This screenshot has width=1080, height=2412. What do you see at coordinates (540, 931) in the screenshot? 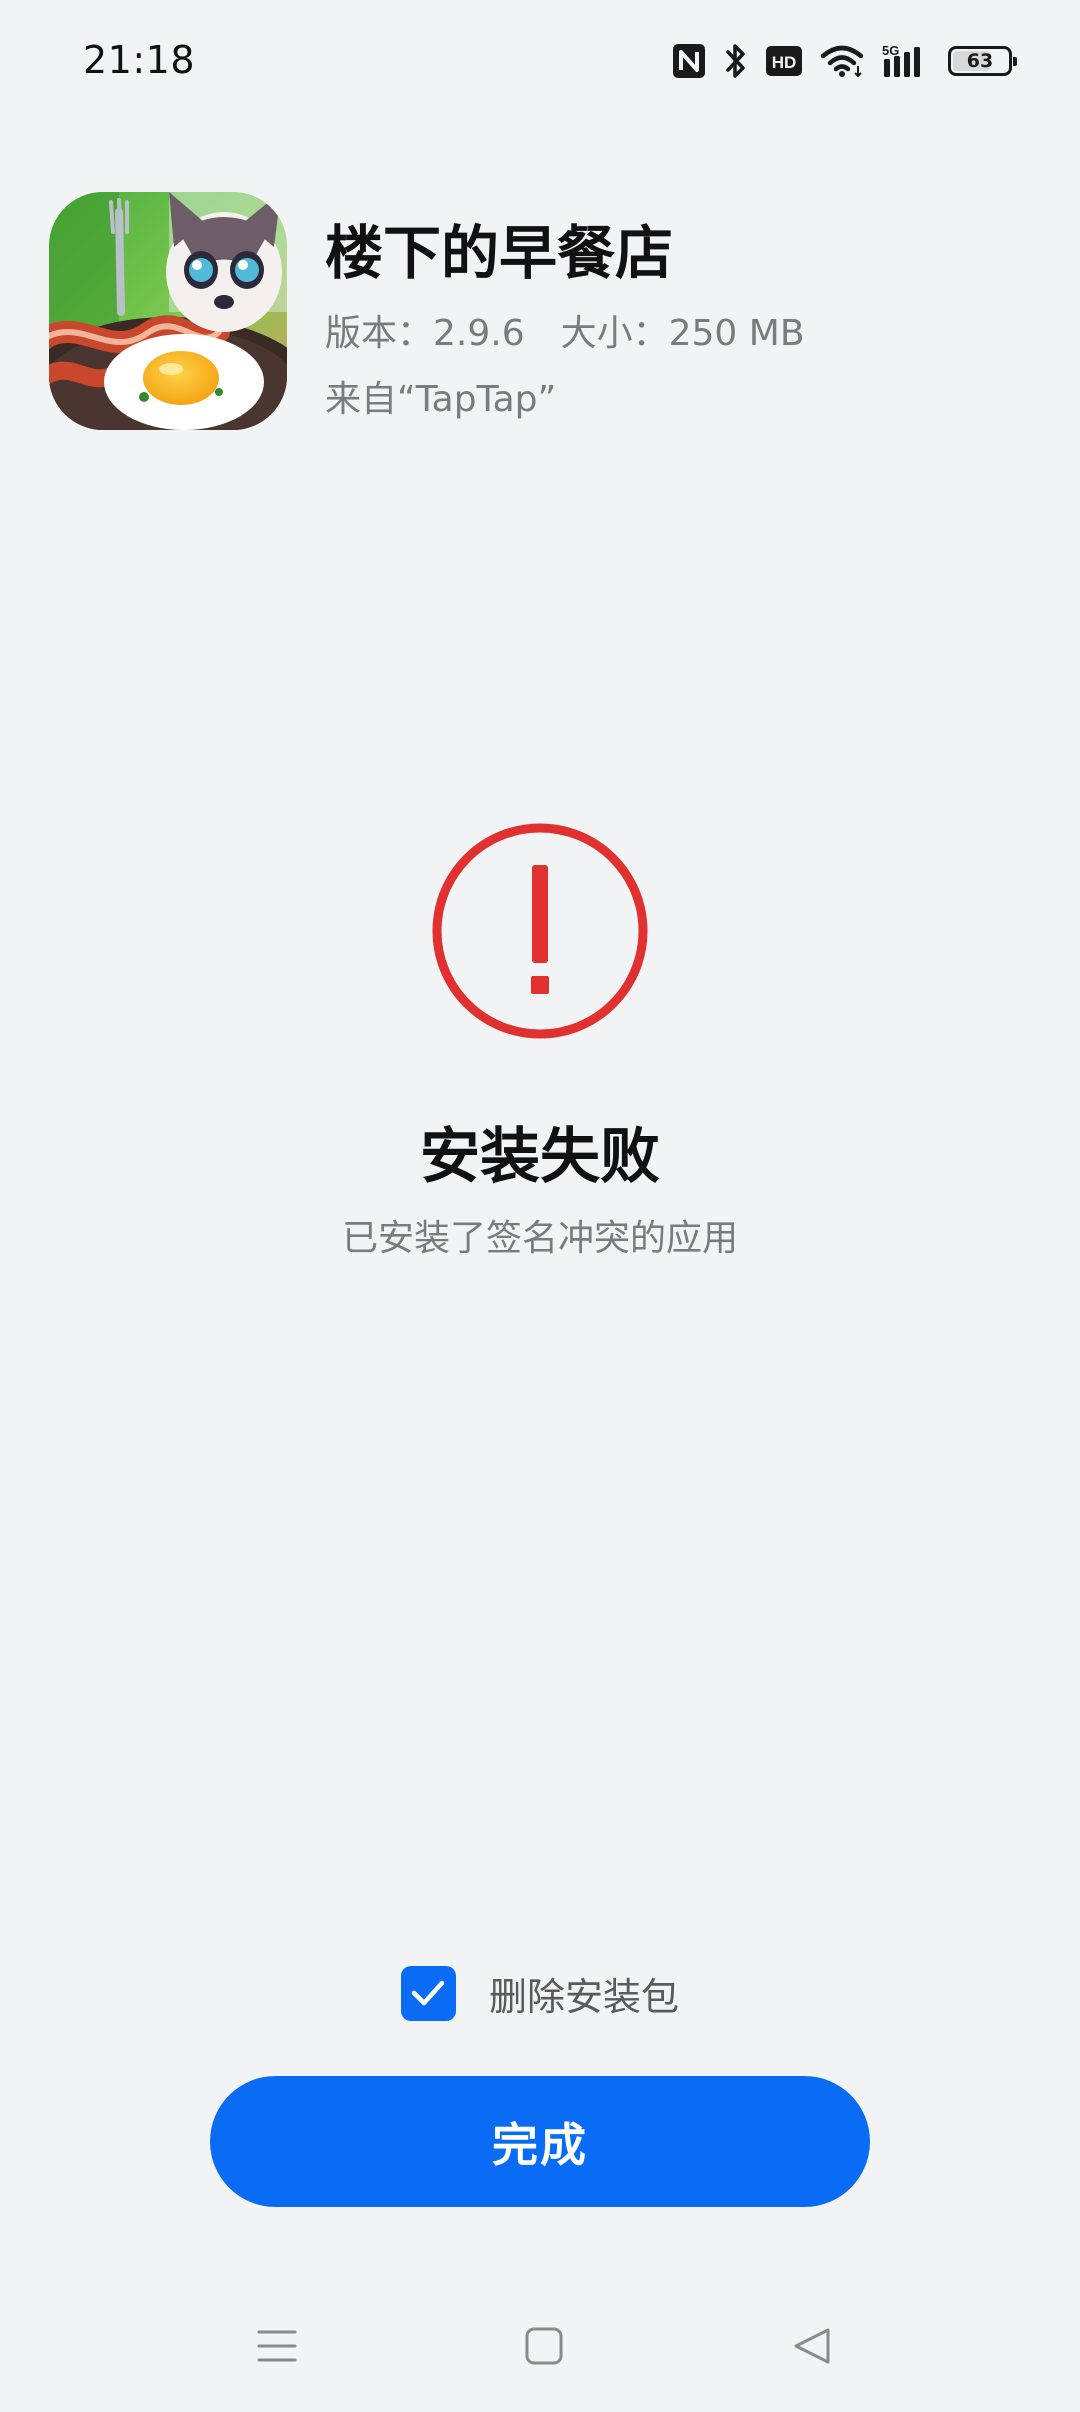
I see `error-icon` at bounding box center [540, 931].